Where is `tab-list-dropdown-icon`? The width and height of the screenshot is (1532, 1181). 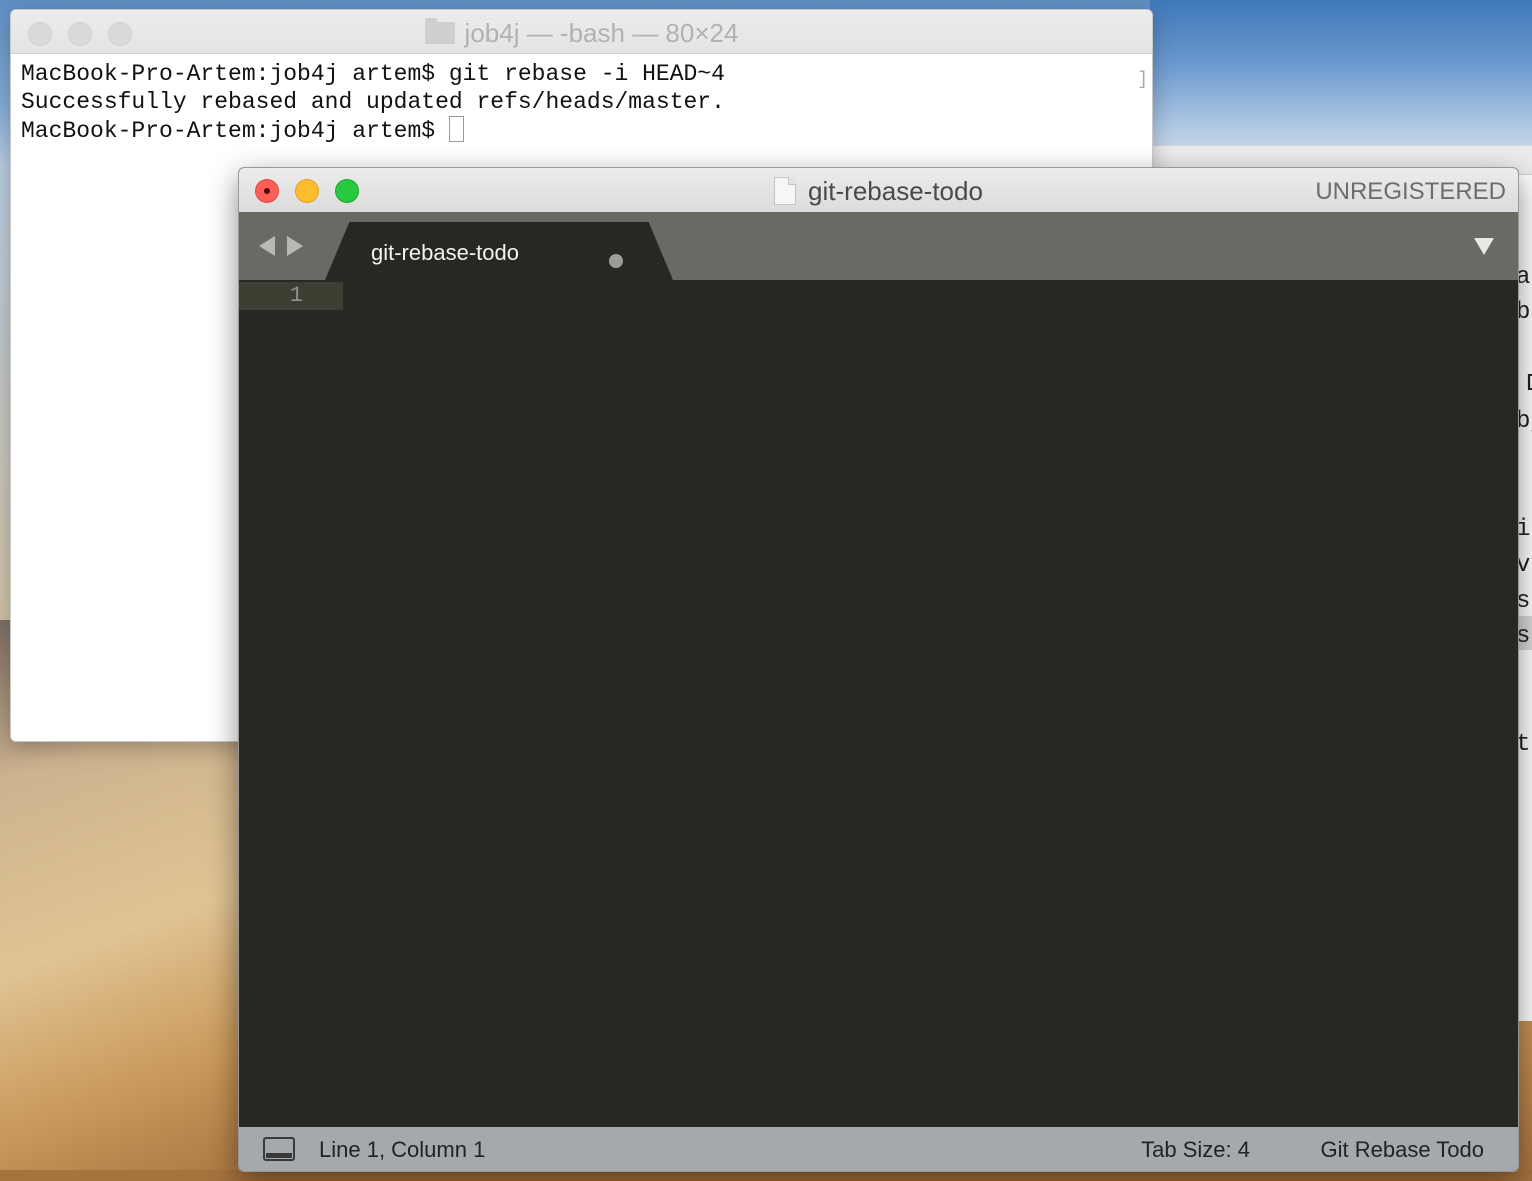
tab-list-dropdown-icon is located at coordinates (1484, 246).